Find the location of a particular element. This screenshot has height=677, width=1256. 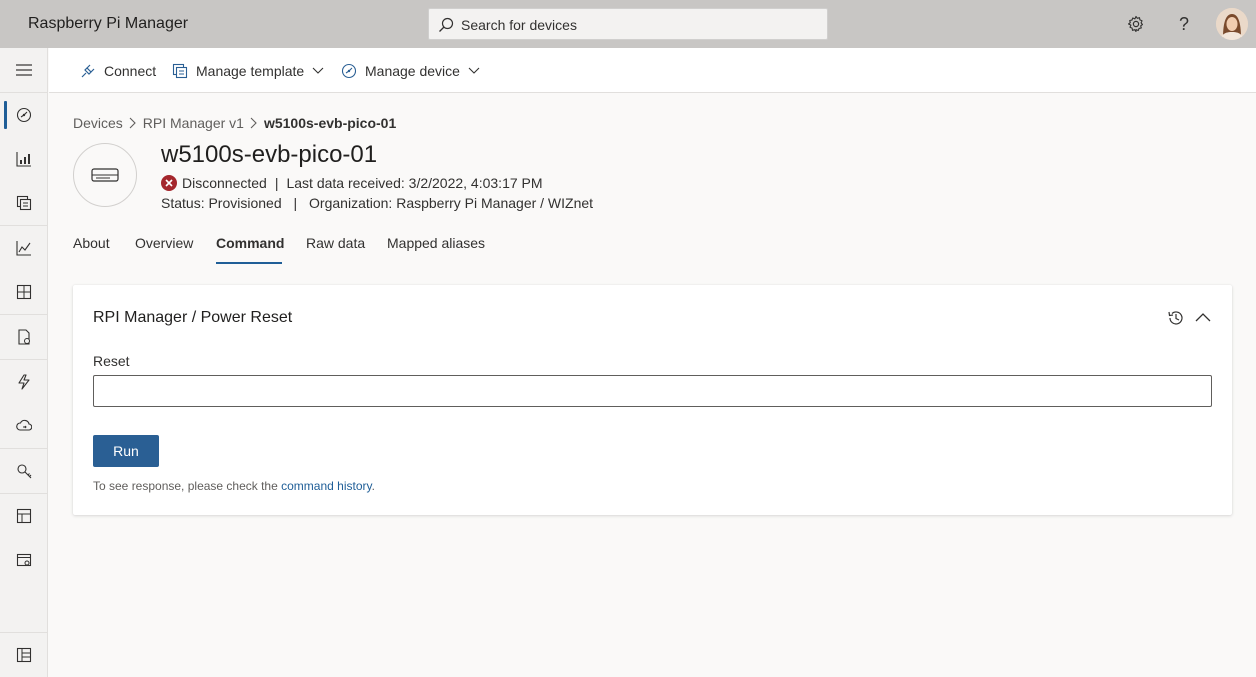

device-avatar is located at coordinates (105, 175).